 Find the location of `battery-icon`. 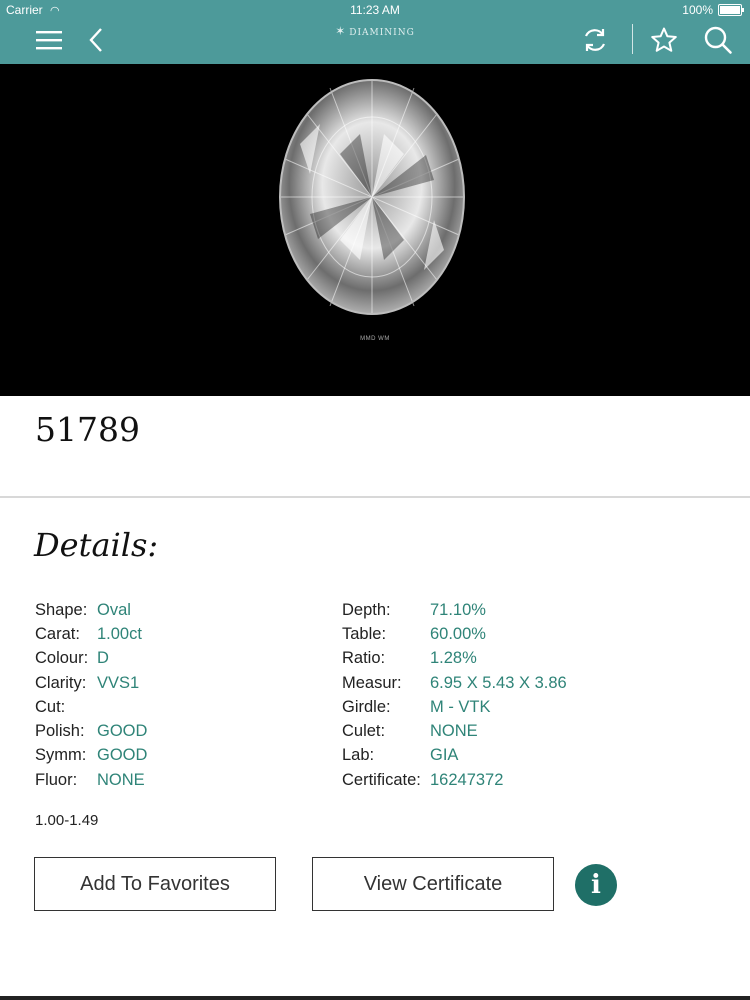

battery-icon is located at coordinates (731, 10).